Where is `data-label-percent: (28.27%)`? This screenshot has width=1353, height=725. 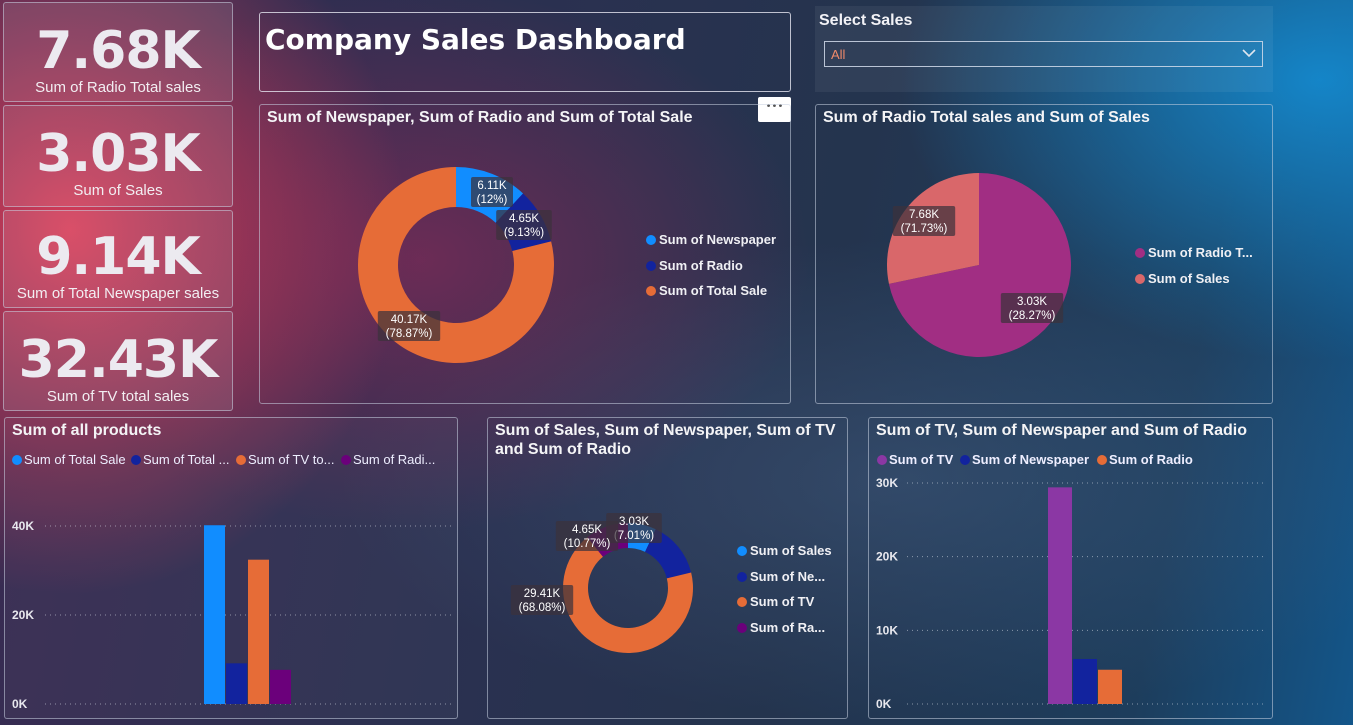
data-label-percent: (28.27%) is located at coordinates (1032, 316).